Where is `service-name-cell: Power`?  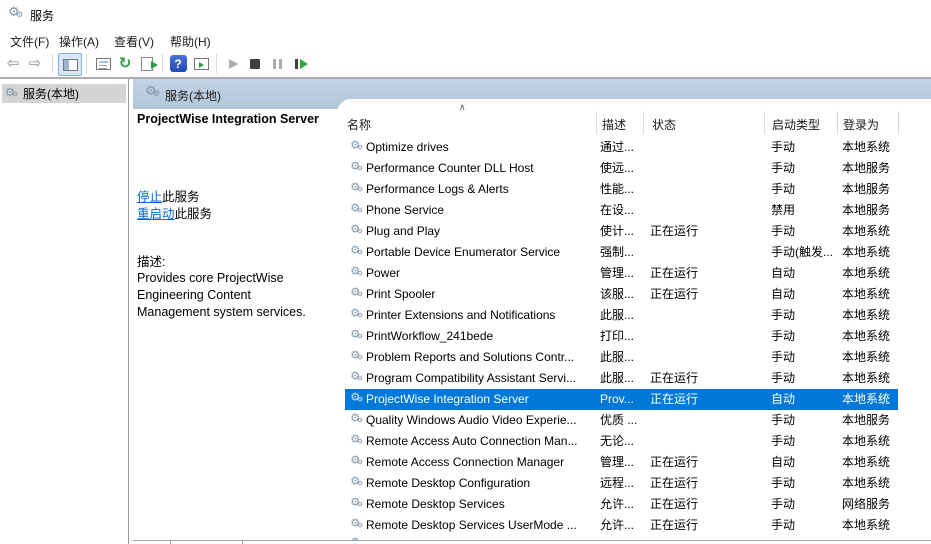 service-name-cell: Power is located at coordinates (383, 273).